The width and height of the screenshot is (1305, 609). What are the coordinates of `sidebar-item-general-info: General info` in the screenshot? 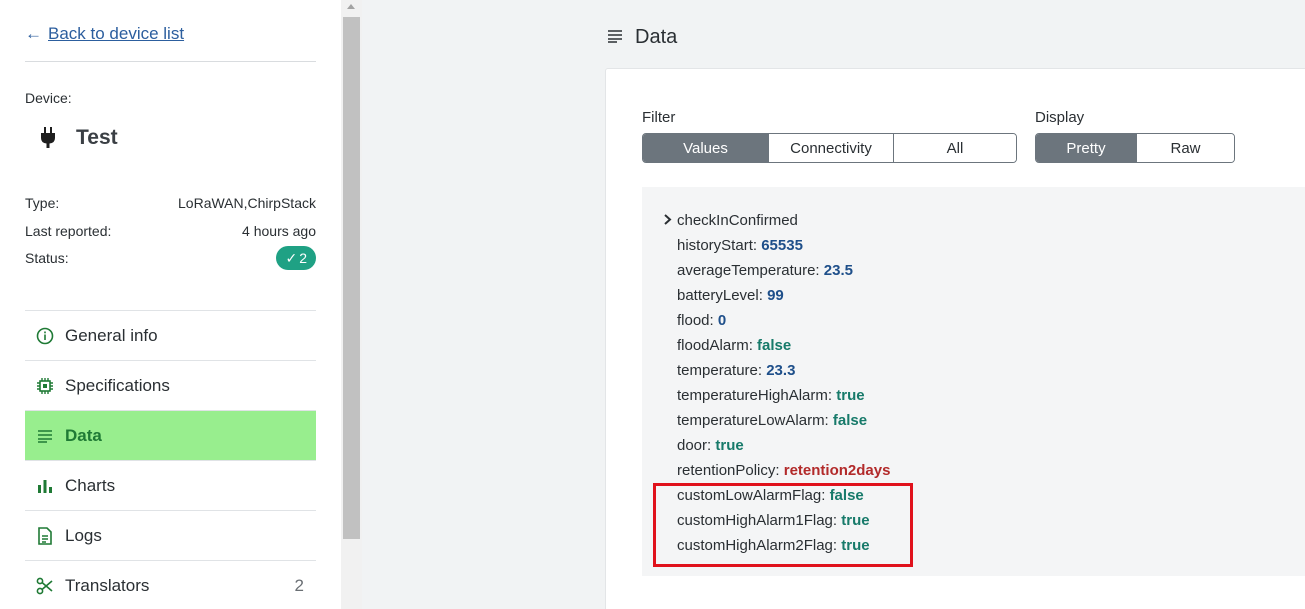 It's located at (170, 335).